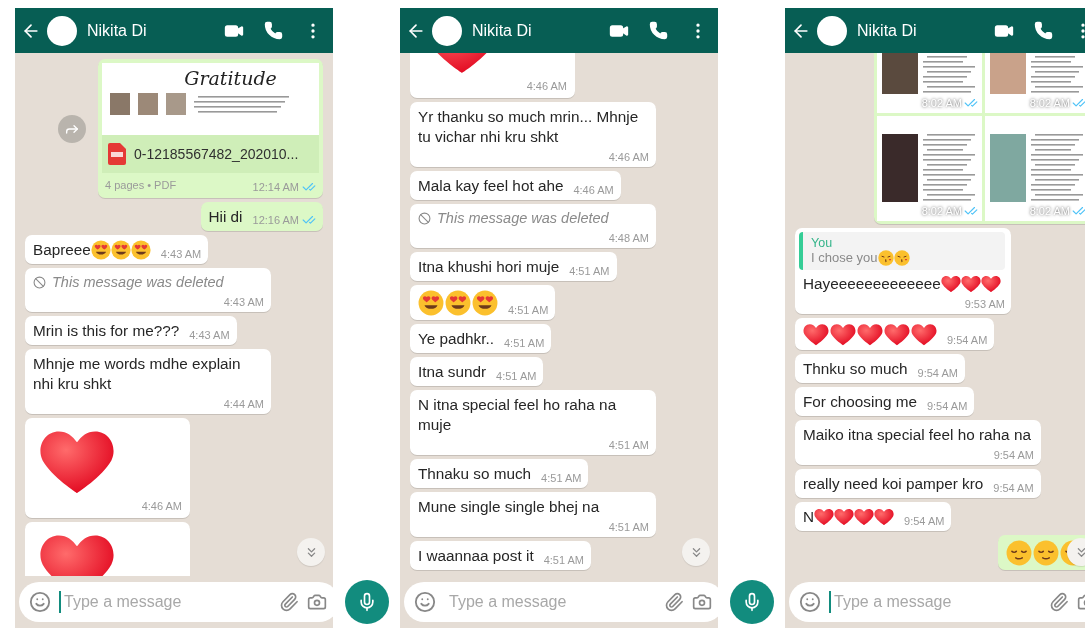 The height and width of the screenshot is (629, 1085). Describe the element at coordinates (137, 374) in the screenshot. I see `message-text: Mhnje me words mdhe explain nhi kru shkt` at that location.